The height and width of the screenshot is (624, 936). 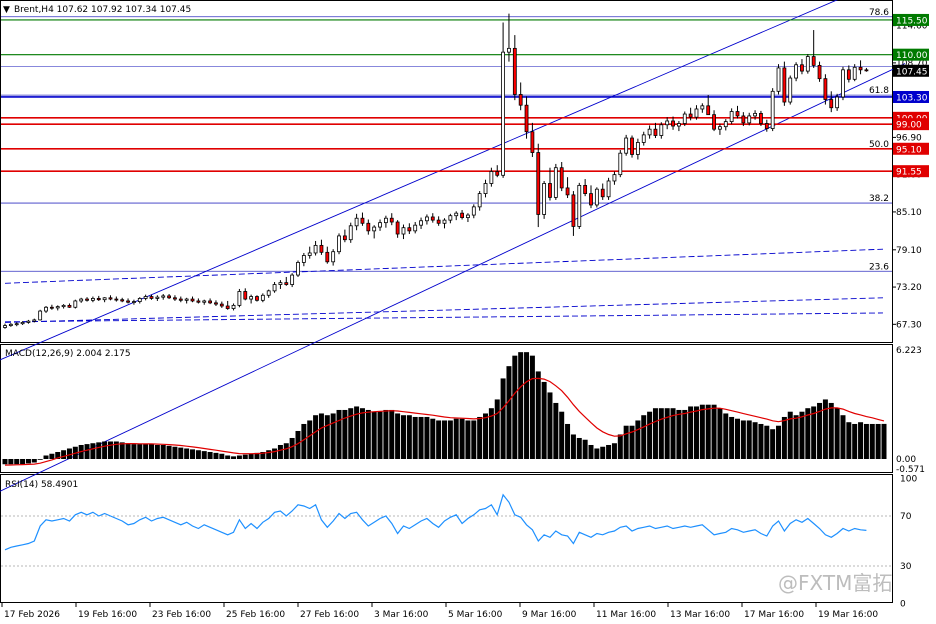 I want to click on price-level-tag-label: 99.00, so click(x=909, y=126).